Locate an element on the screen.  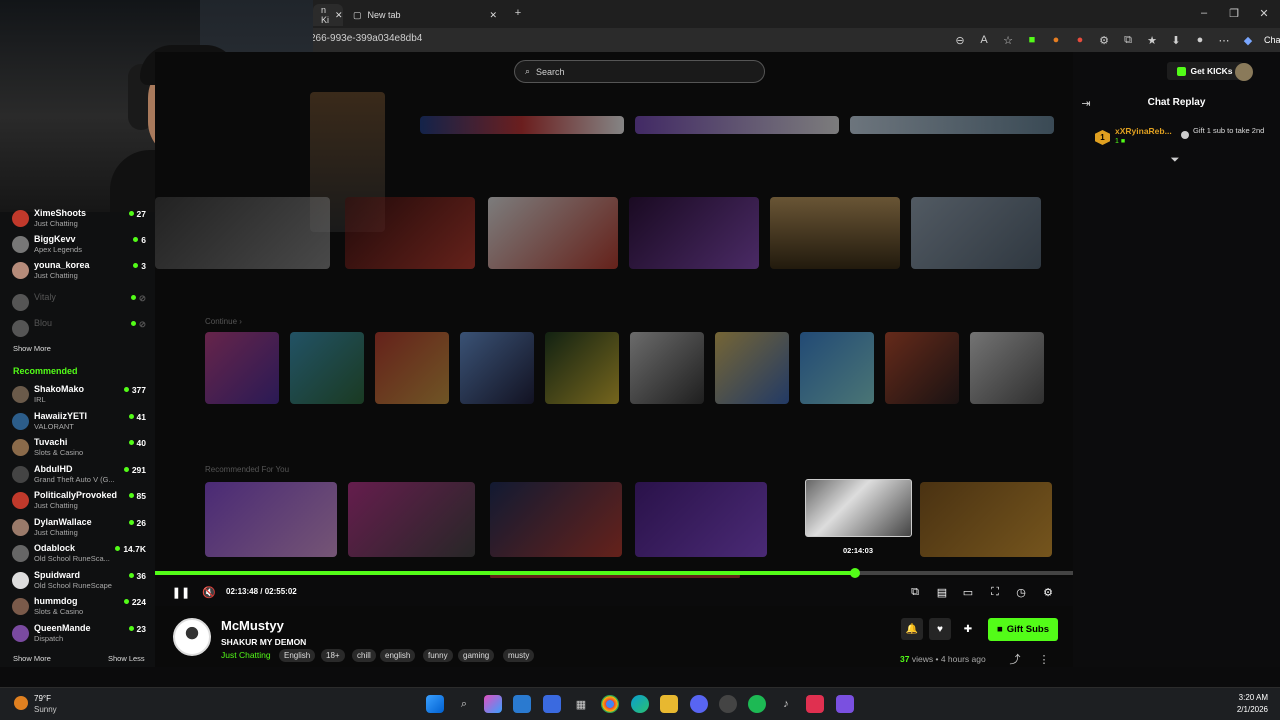
channel-name: PoliticallyProvoked is located at coordinates (76, 495).